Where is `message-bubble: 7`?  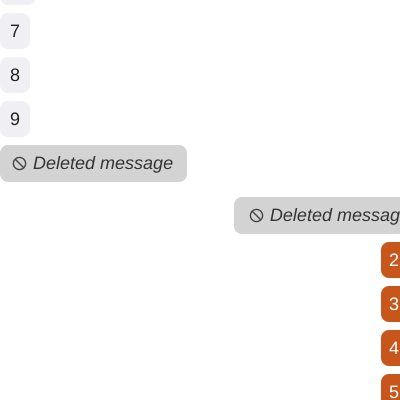
message-bubble: 7 is located at coordinates (15, 31).